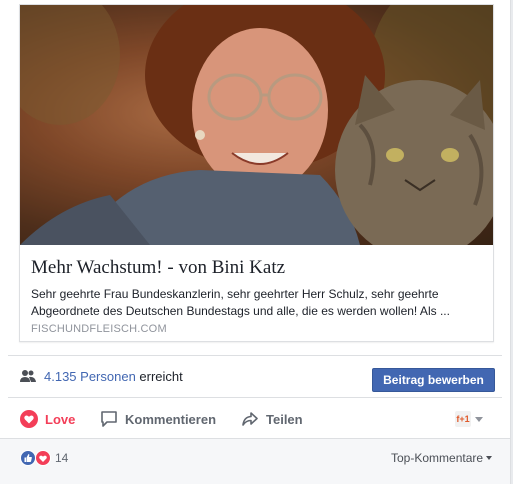 The image size is (513, 484). Describe the element at coordinates (256, 268) in the screenshot. I see `preview-title: Mehr Wachstum! - von Bini Katz` at that location.